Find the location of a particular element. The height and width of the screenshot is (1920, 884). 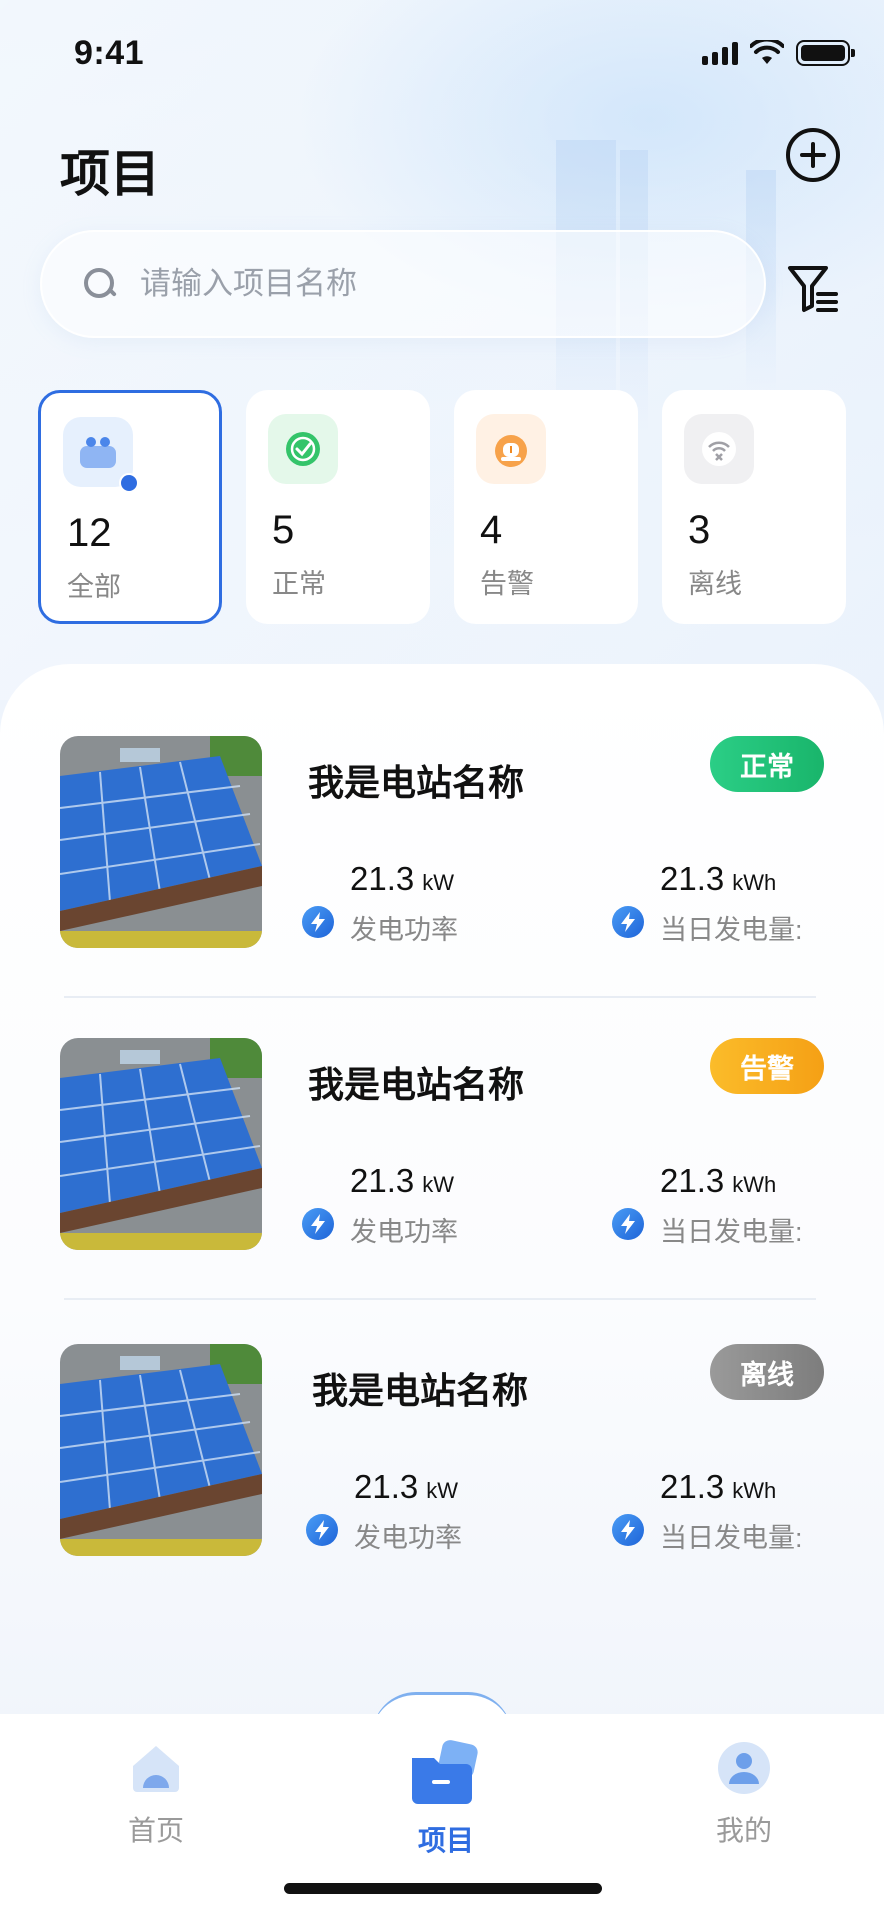

alarm-siren-icon is located at coordinates (511, 449).